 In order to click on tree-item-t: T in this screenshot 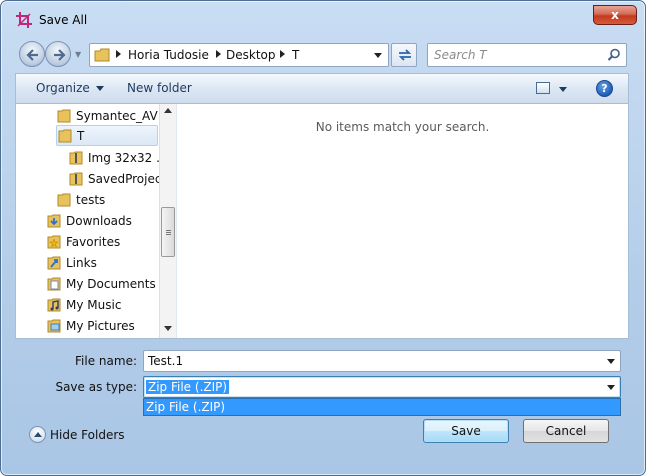, I will do `click(107, 135)`.